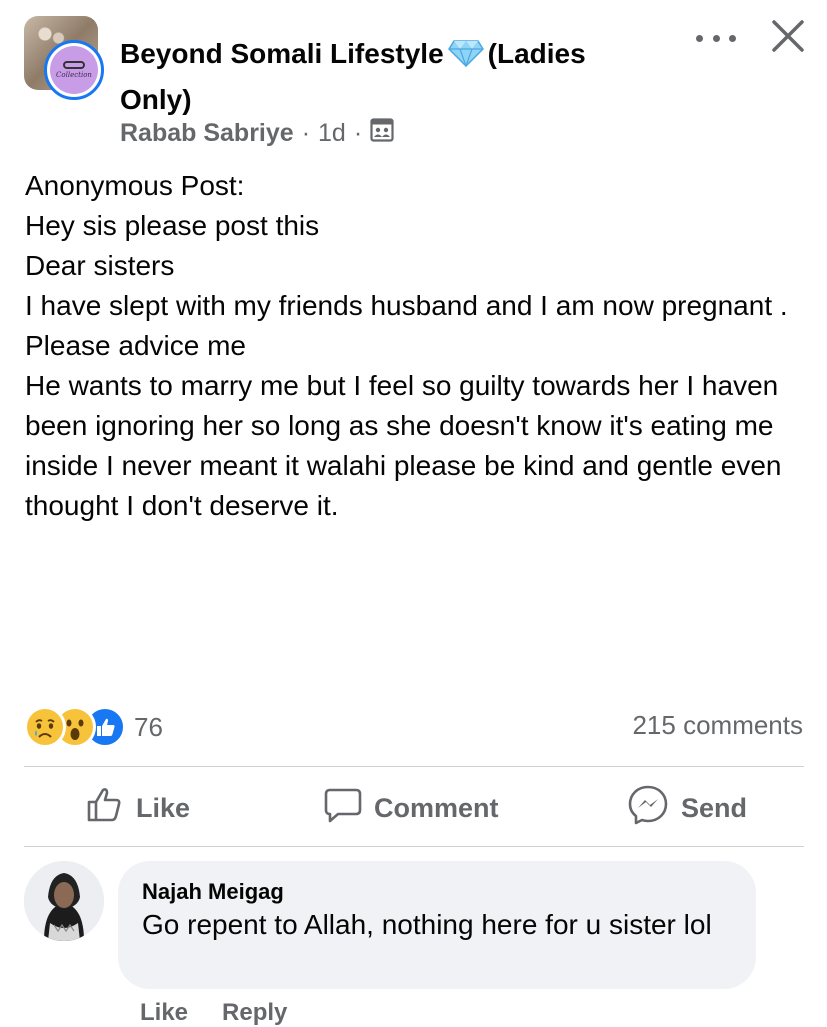  What do you see at coordinates (436, 807) in the screenshot?
I see `comment-label: Comment` at bounding box center [436, 807].